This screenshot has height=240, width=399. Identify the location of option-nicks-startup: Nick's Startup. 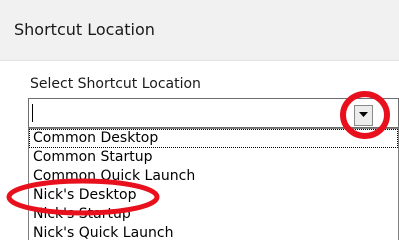
(213, 214).